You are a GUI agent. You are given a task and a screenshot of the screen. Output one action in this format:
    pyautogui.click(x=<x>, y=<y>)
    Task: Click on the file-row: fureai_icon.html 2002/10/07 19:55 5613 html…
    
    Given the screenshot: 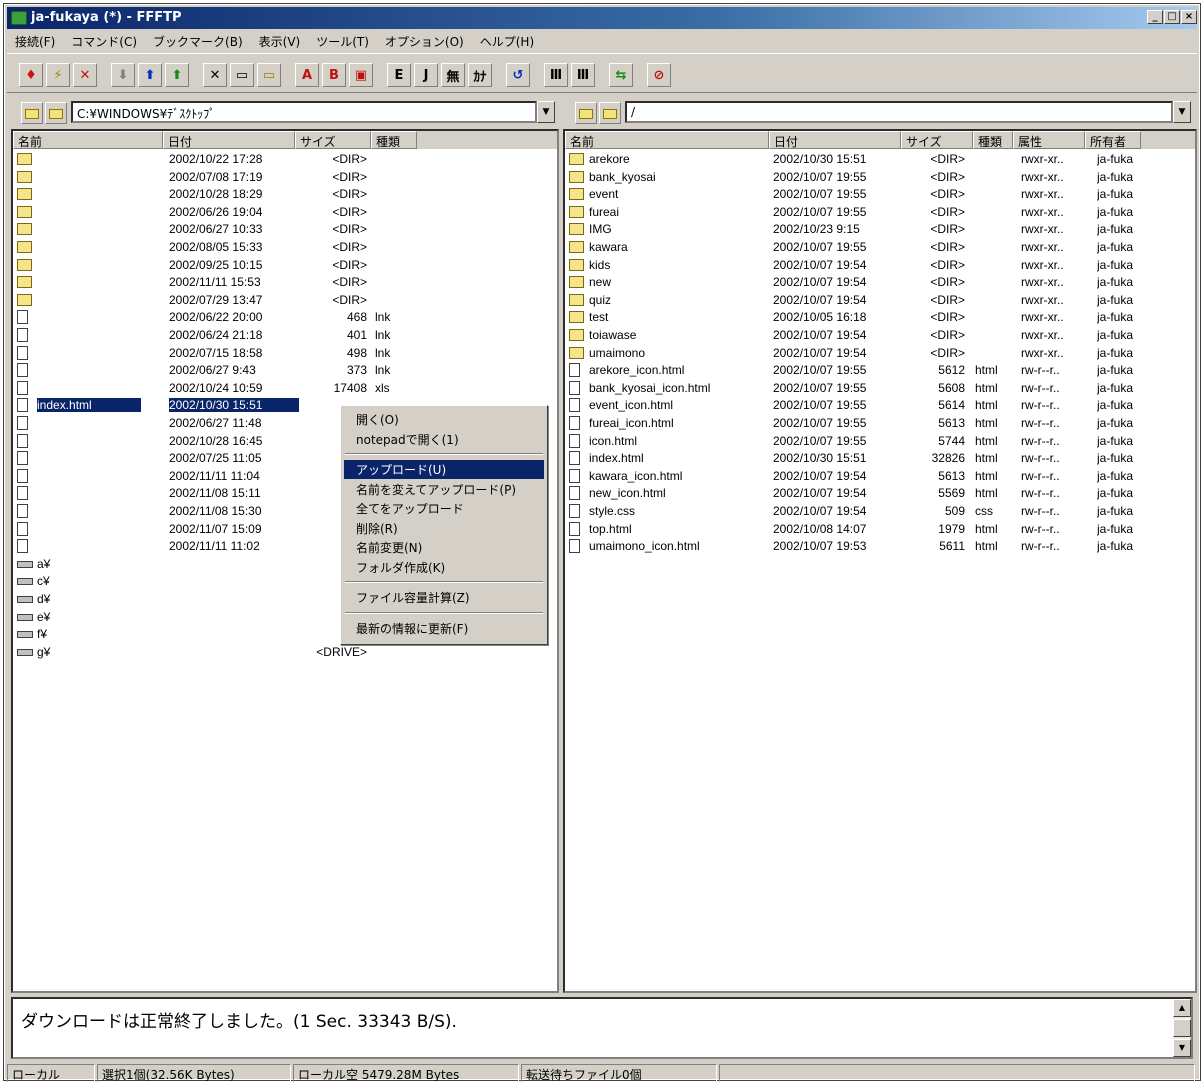 What is the action you would take?
    pyautogui.click(x=880, y=423)
    